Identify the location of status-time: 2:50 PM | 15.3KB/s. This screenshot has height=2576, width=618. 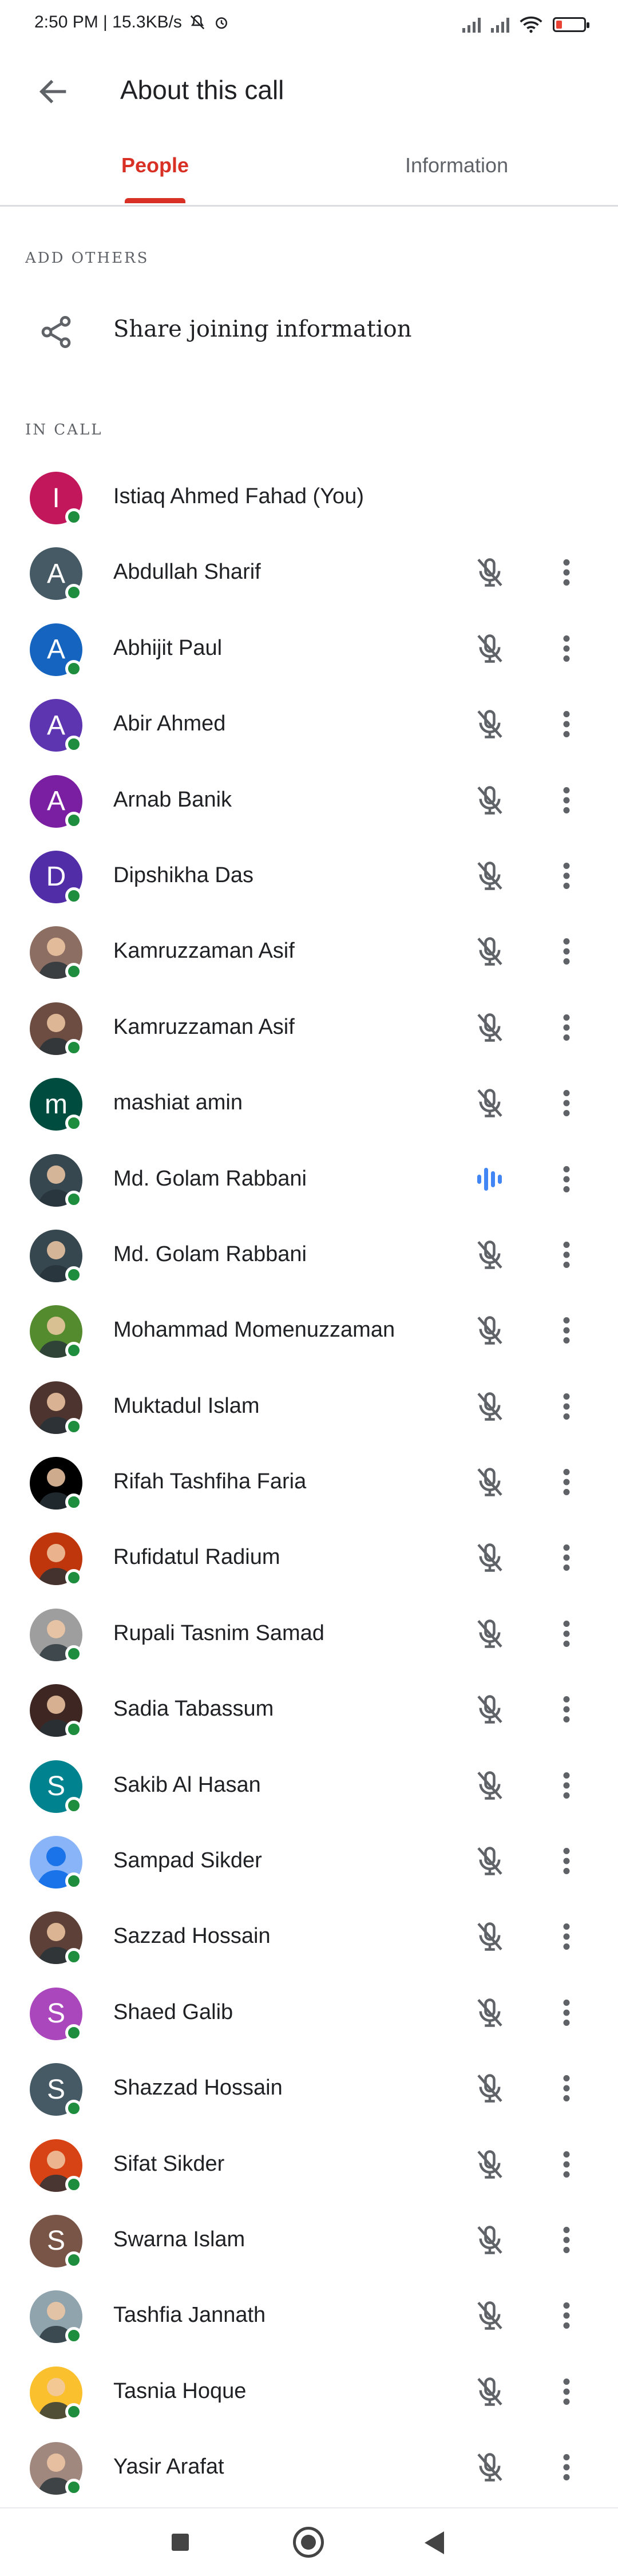
(108, 22).